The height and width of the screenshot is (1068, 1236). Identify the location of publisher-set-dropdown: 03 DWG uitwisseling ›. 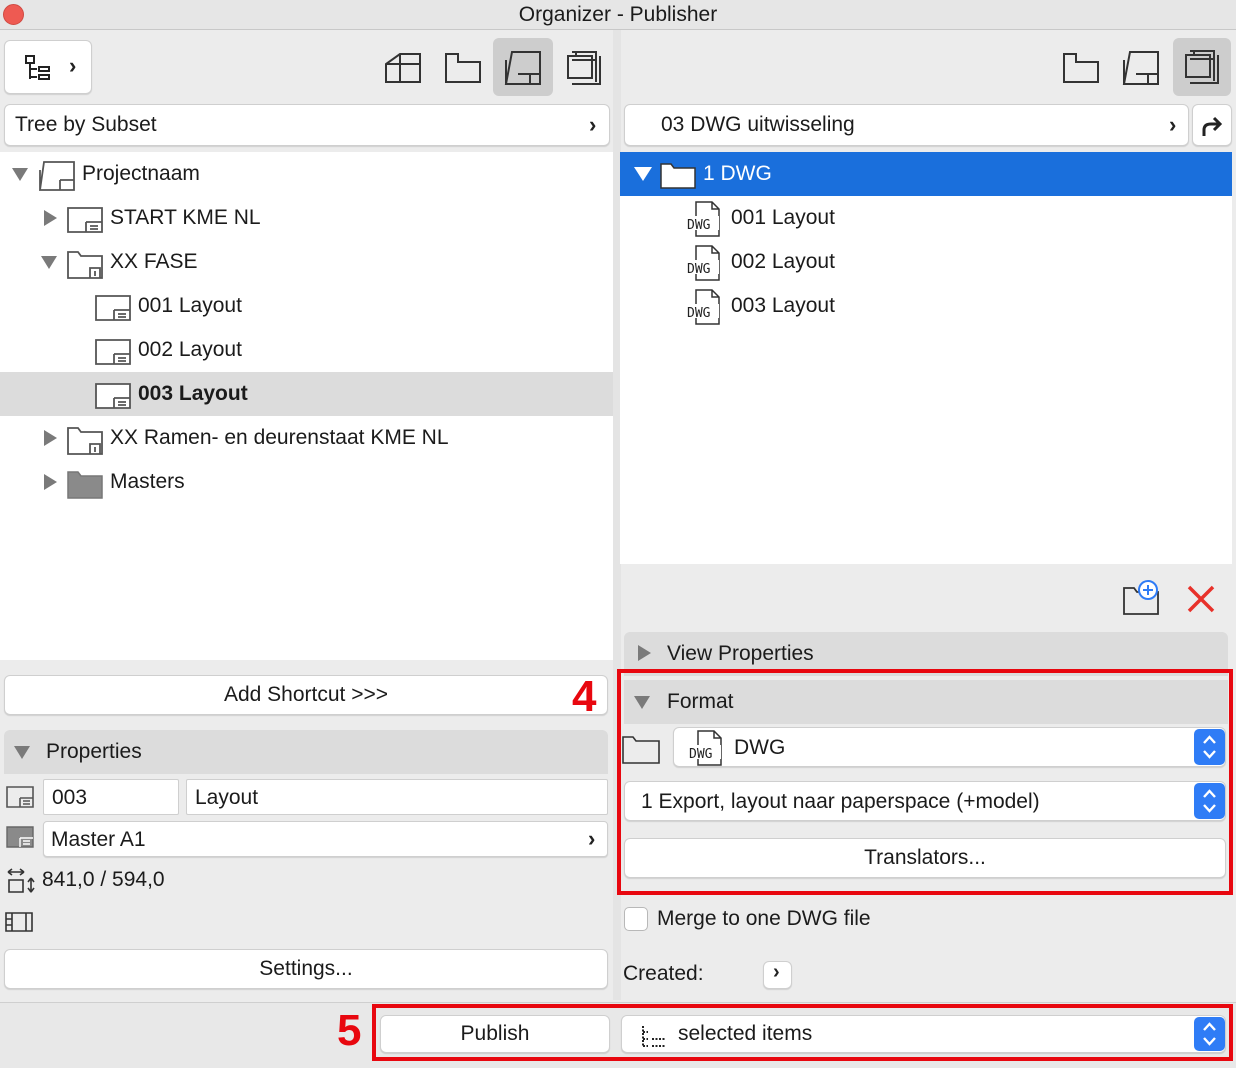
(906, 125).